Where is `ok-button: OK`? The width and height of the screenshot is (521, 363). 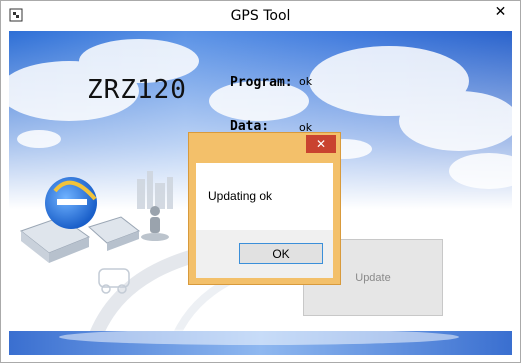
ok-button: OK is located at coordinates (281, 253).